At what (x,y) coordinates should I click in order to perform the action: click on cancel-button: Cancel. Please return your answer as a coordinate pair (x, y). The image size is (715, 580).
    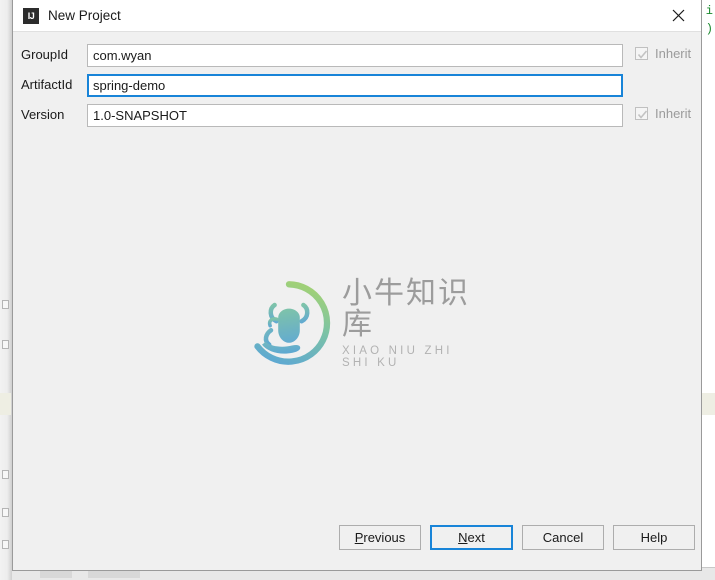
    Looking at the image, I should click on (563, 537).